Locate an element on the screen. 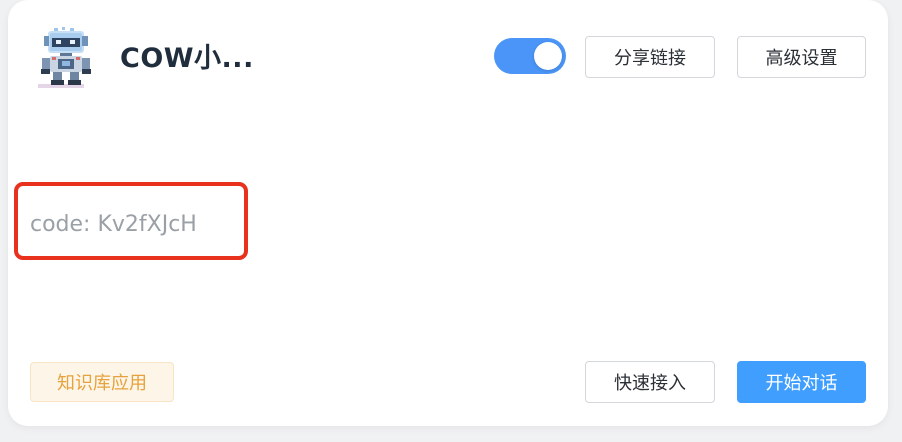  enable-toggle is located at coordinates (530, 56).